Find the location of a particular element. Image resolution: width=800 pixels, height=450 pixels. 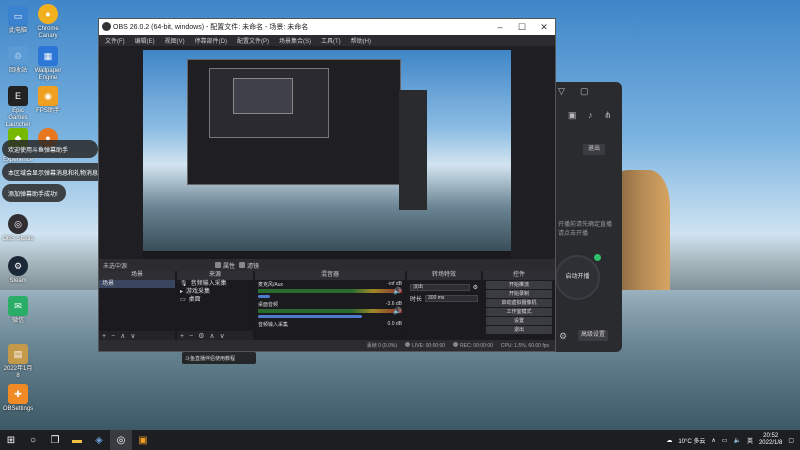

start-live-button: 启动开播 is located at coordinates (577, 277).